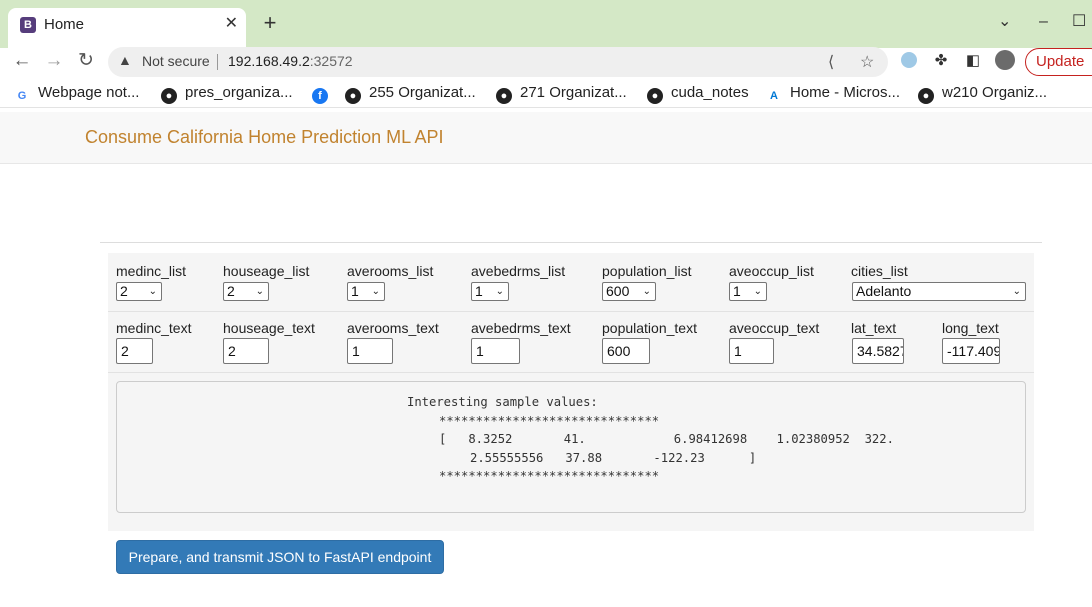  What do you see at coordinates (546, 24) in the screenshot?
I see `tab-strip: B Home ✕ + ⌄ – ☐` at bounding box center [546, 24].